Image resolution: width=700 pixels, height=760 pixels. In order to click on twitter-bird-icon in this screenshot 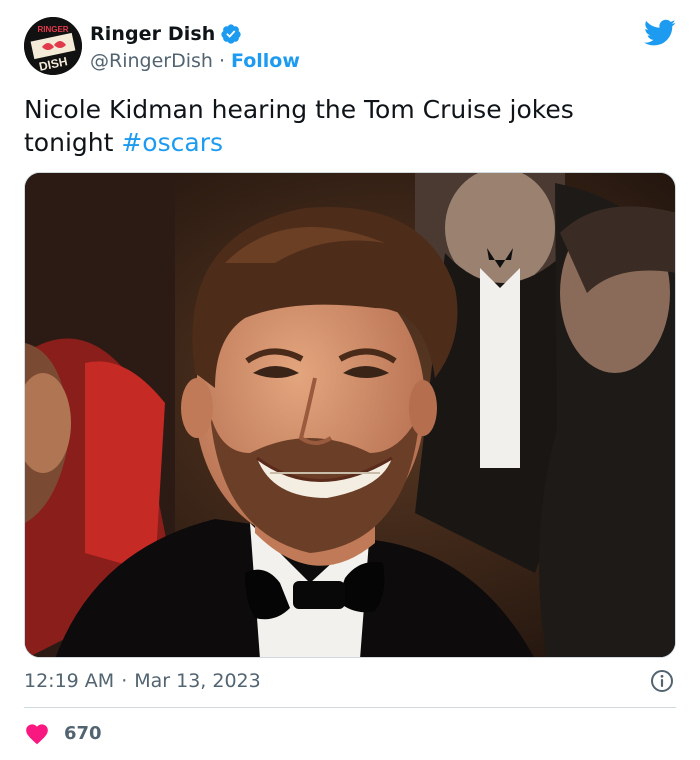, I will do `click(660, 33)`.